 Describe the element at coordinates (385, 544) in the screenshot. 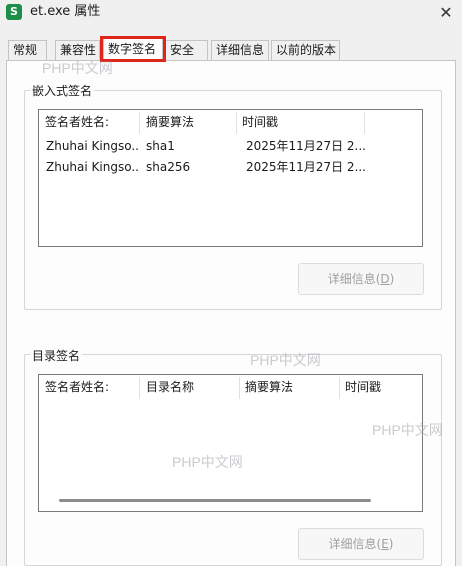

I see `mnemonic-letter: E` at that location.